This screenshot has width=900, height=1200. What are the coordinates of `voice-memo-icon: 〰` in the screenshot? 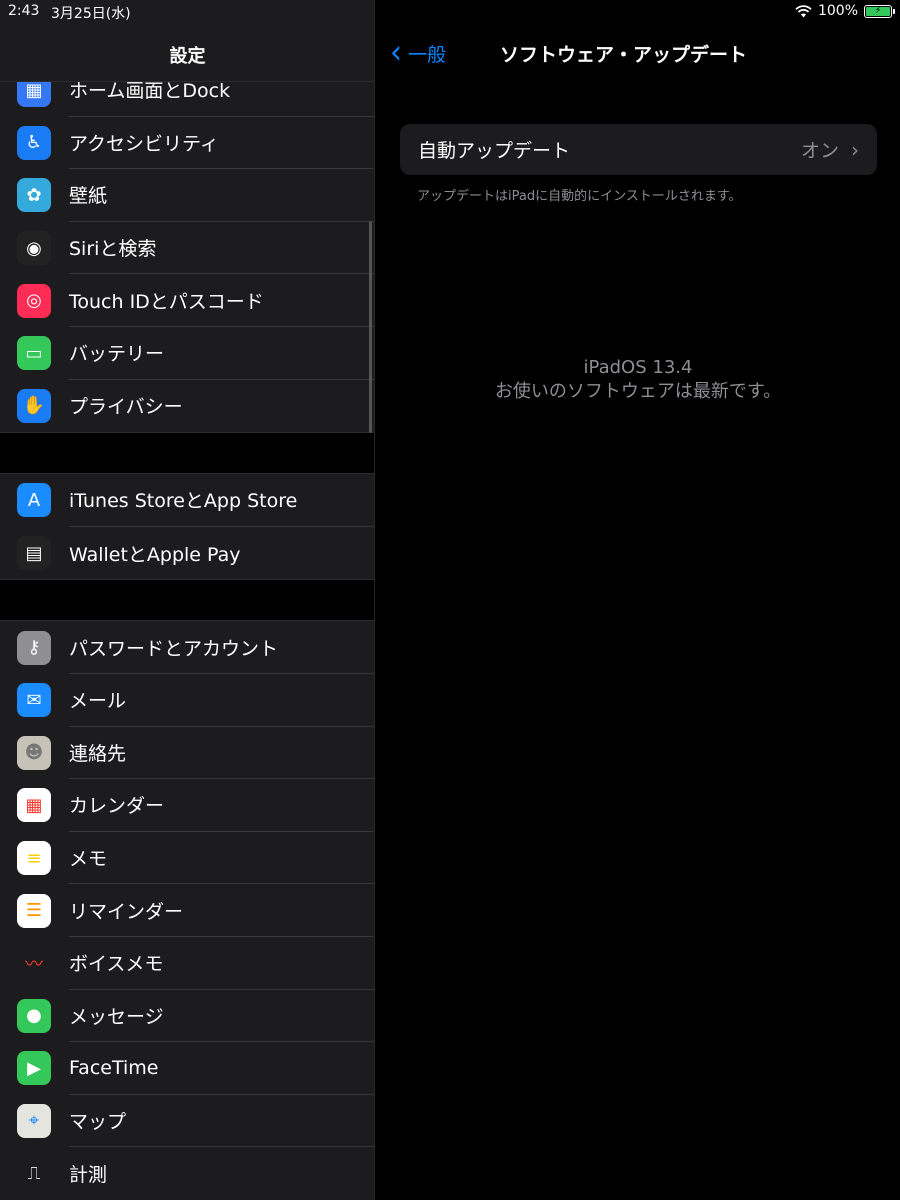 It's located at (34, 963).